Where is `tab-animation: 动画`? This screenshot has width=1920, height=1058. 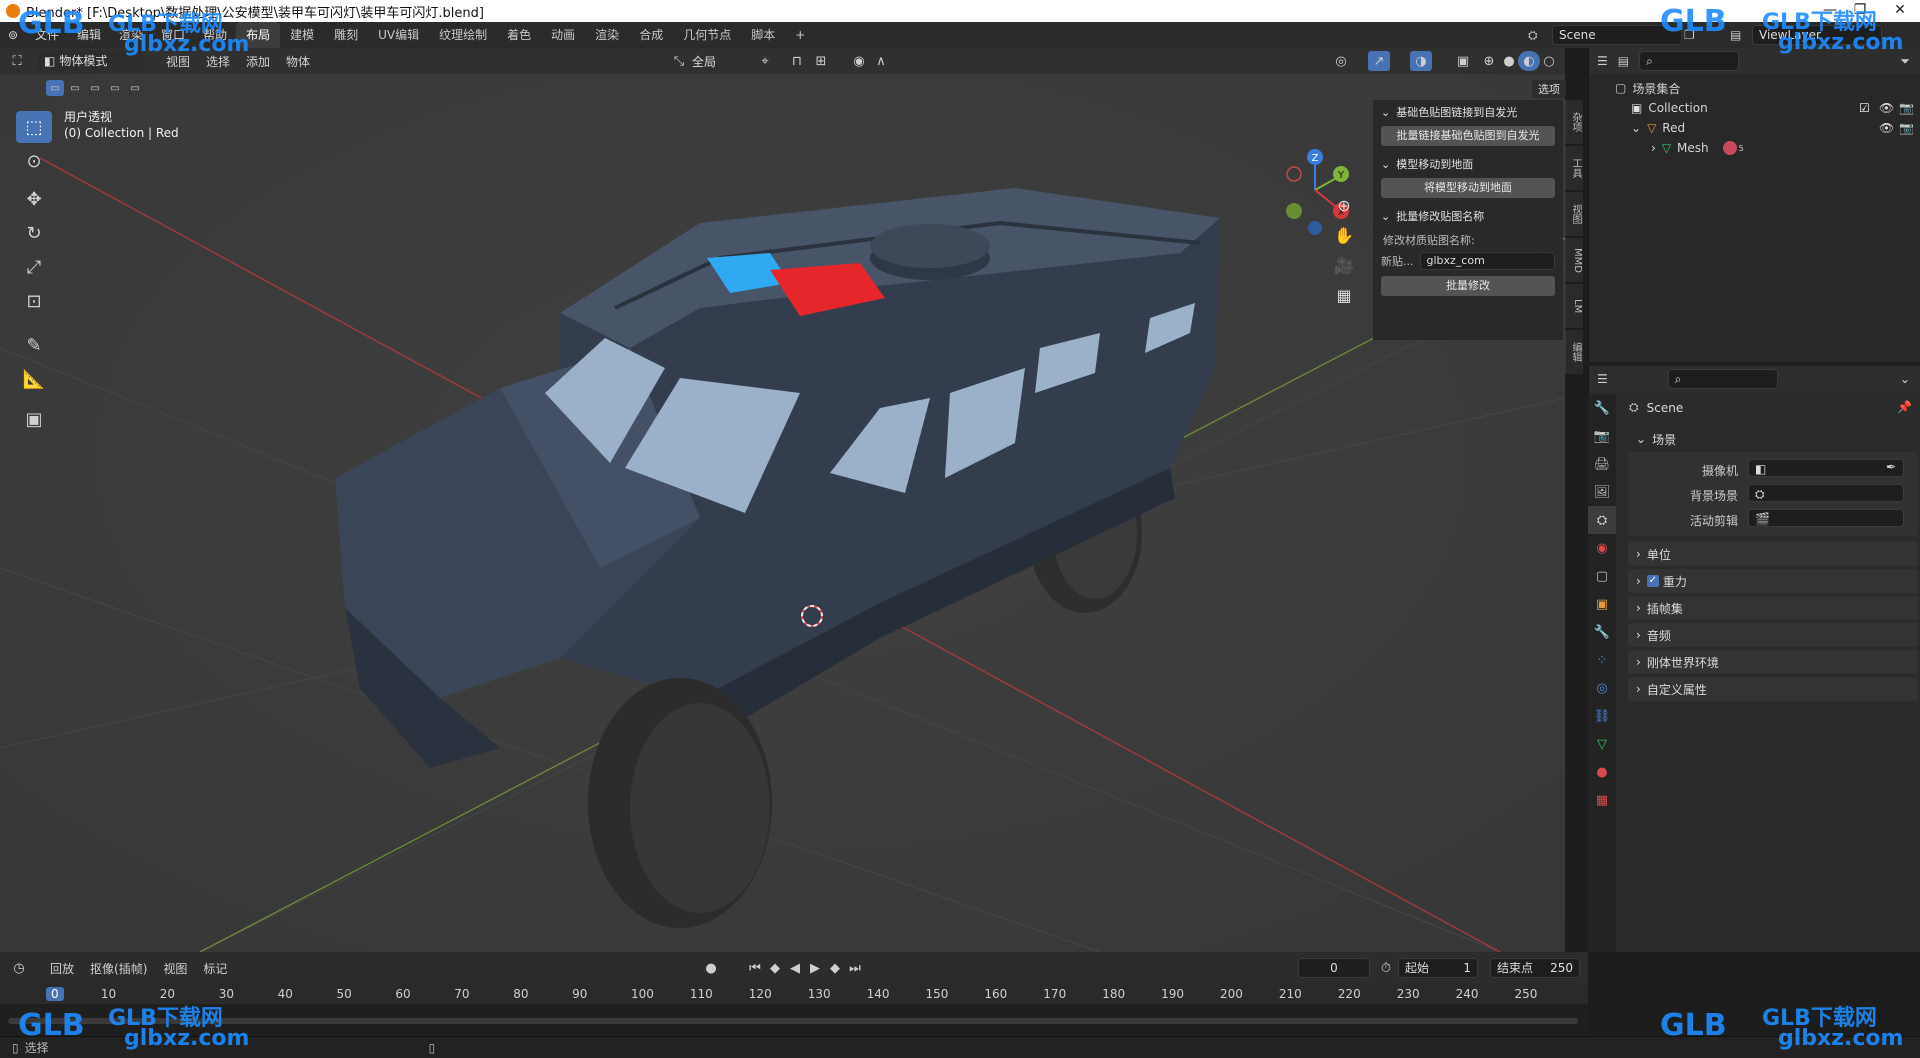
tab-animation: 动画 is located at coordinates (563, 35).